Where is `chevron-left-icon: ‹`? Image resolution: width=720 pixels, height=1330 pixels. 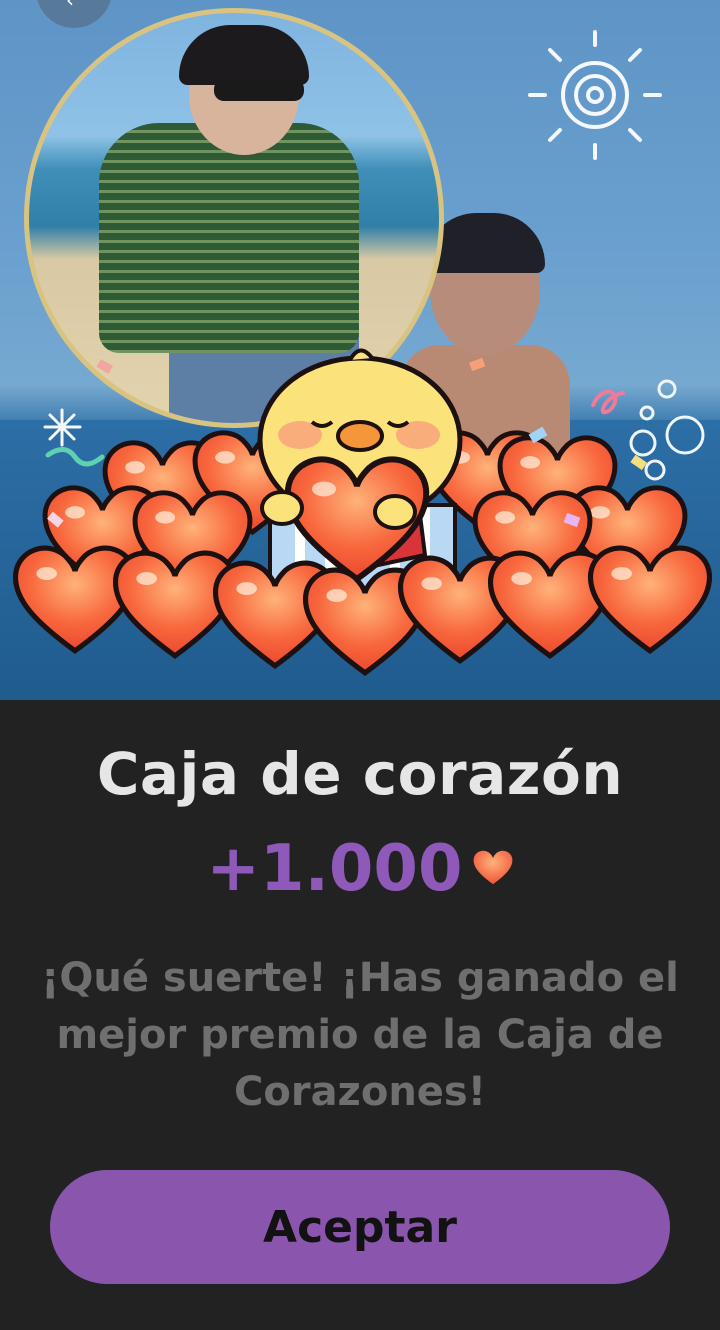 chevron-left-icon: ‹ is located at coordinates (70, 6).